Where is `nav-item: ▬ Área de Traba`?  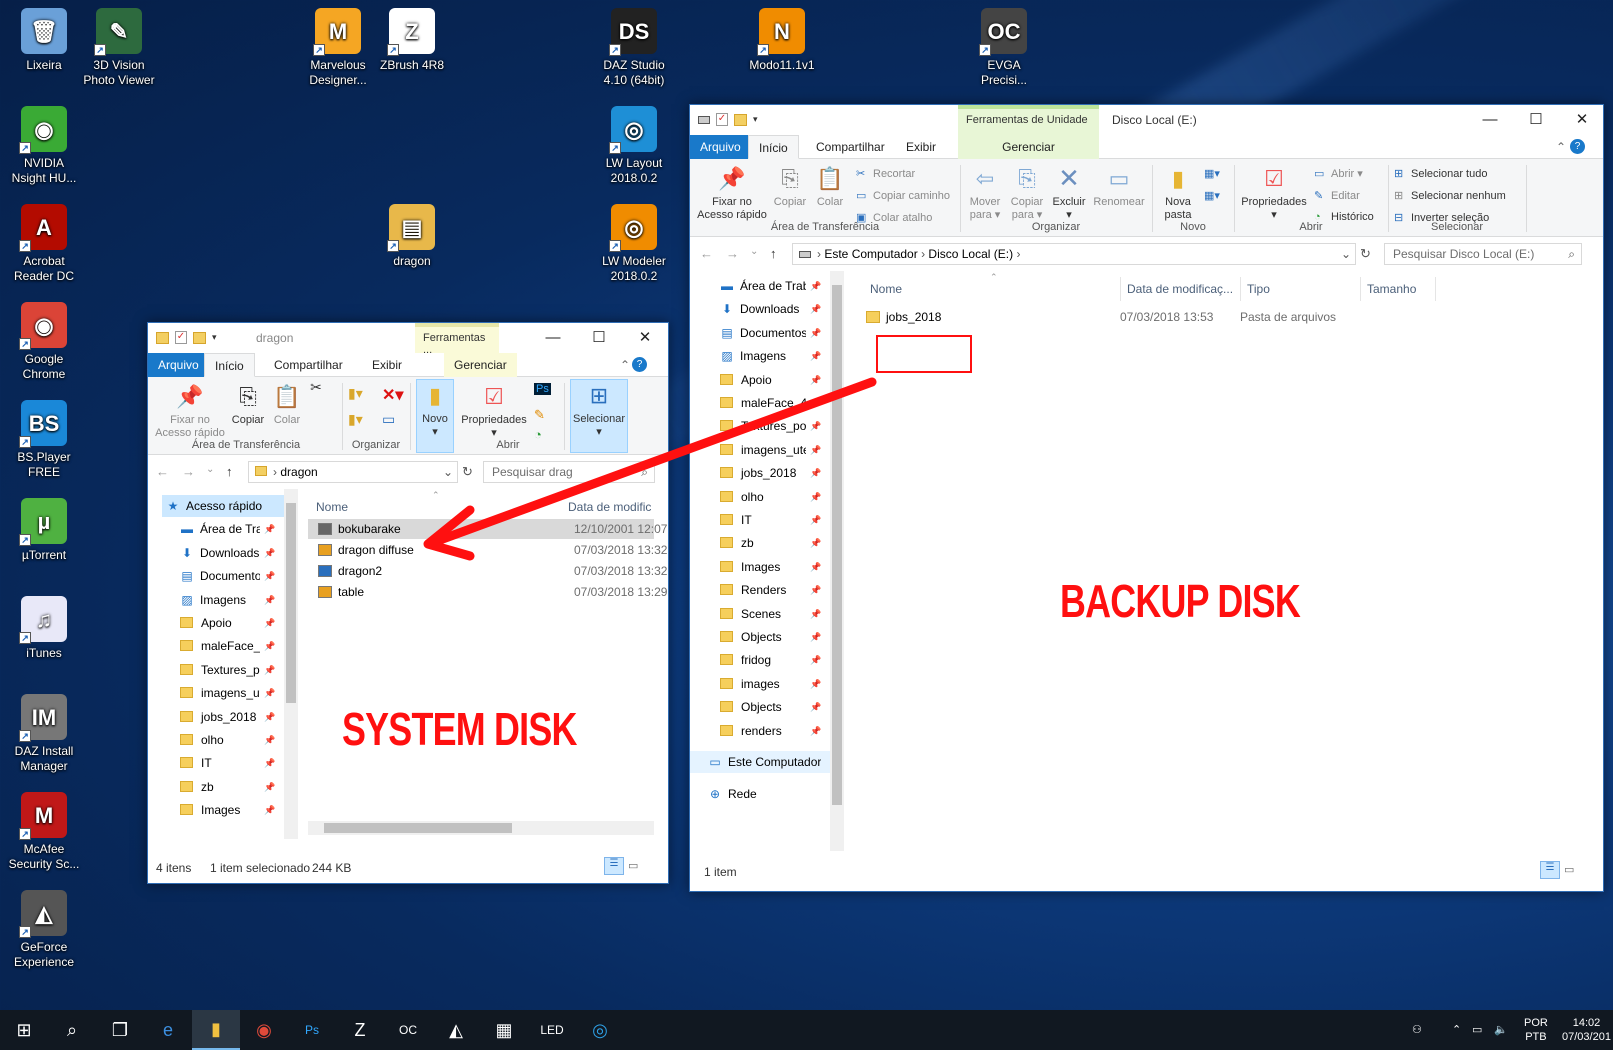 nav-item: ▬ Área de Traba is located at coordinates (761, 286).